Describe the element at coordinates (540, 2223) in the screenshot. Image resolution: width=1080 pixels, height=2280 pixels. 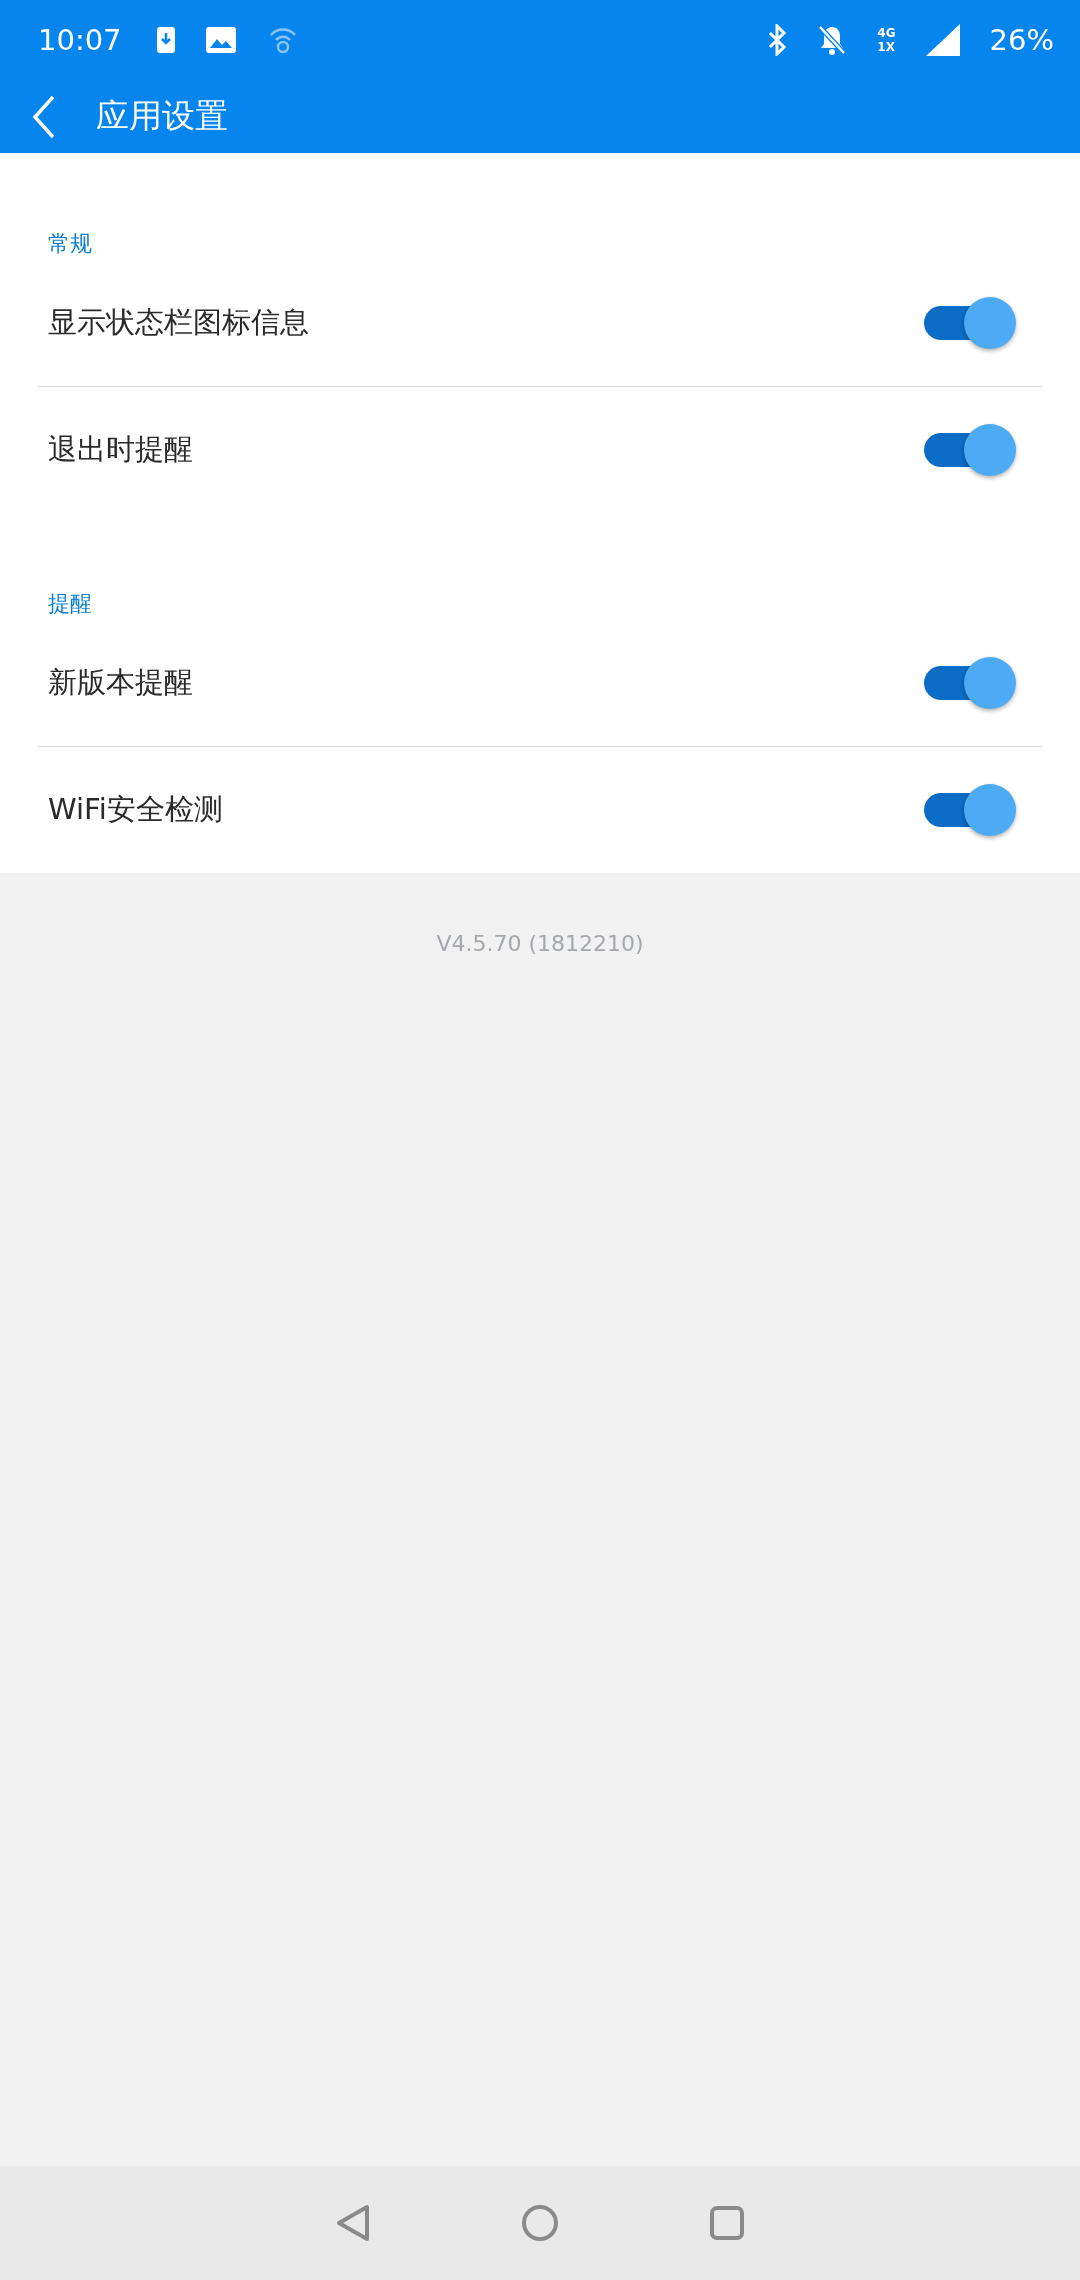
I see `home-nav-button` at that location.